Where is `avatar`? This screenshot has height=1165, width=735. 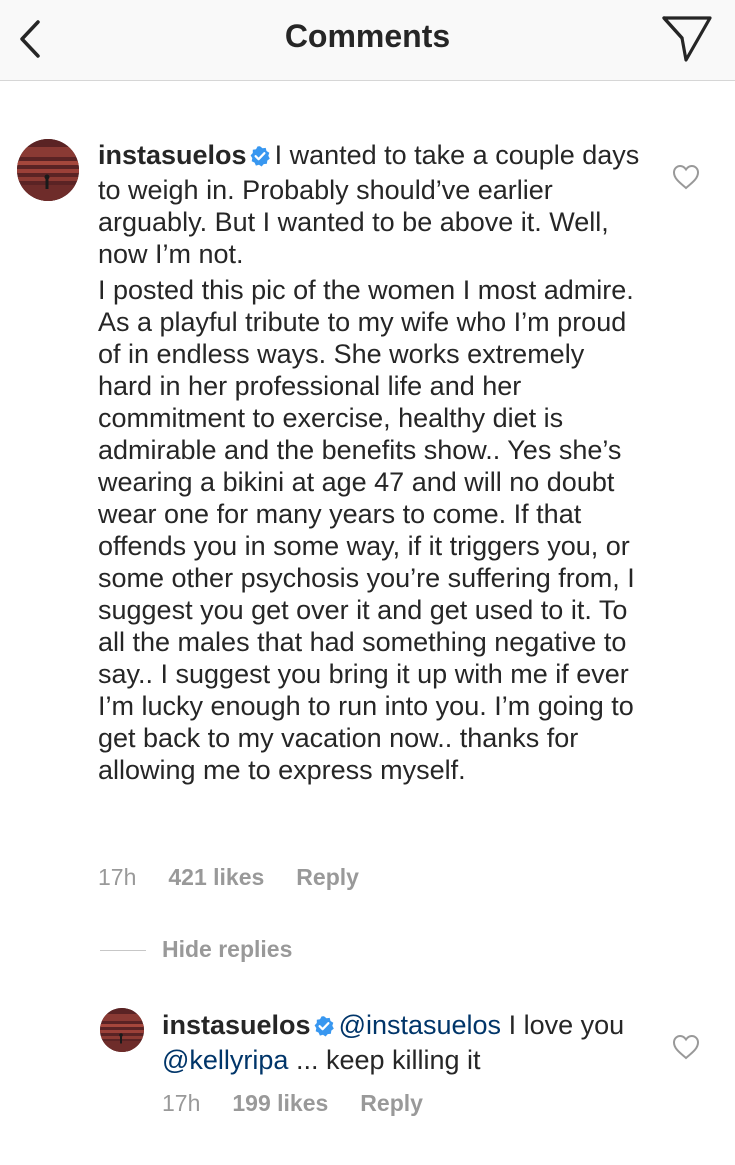
avatar is located at coordinates (48, 170).